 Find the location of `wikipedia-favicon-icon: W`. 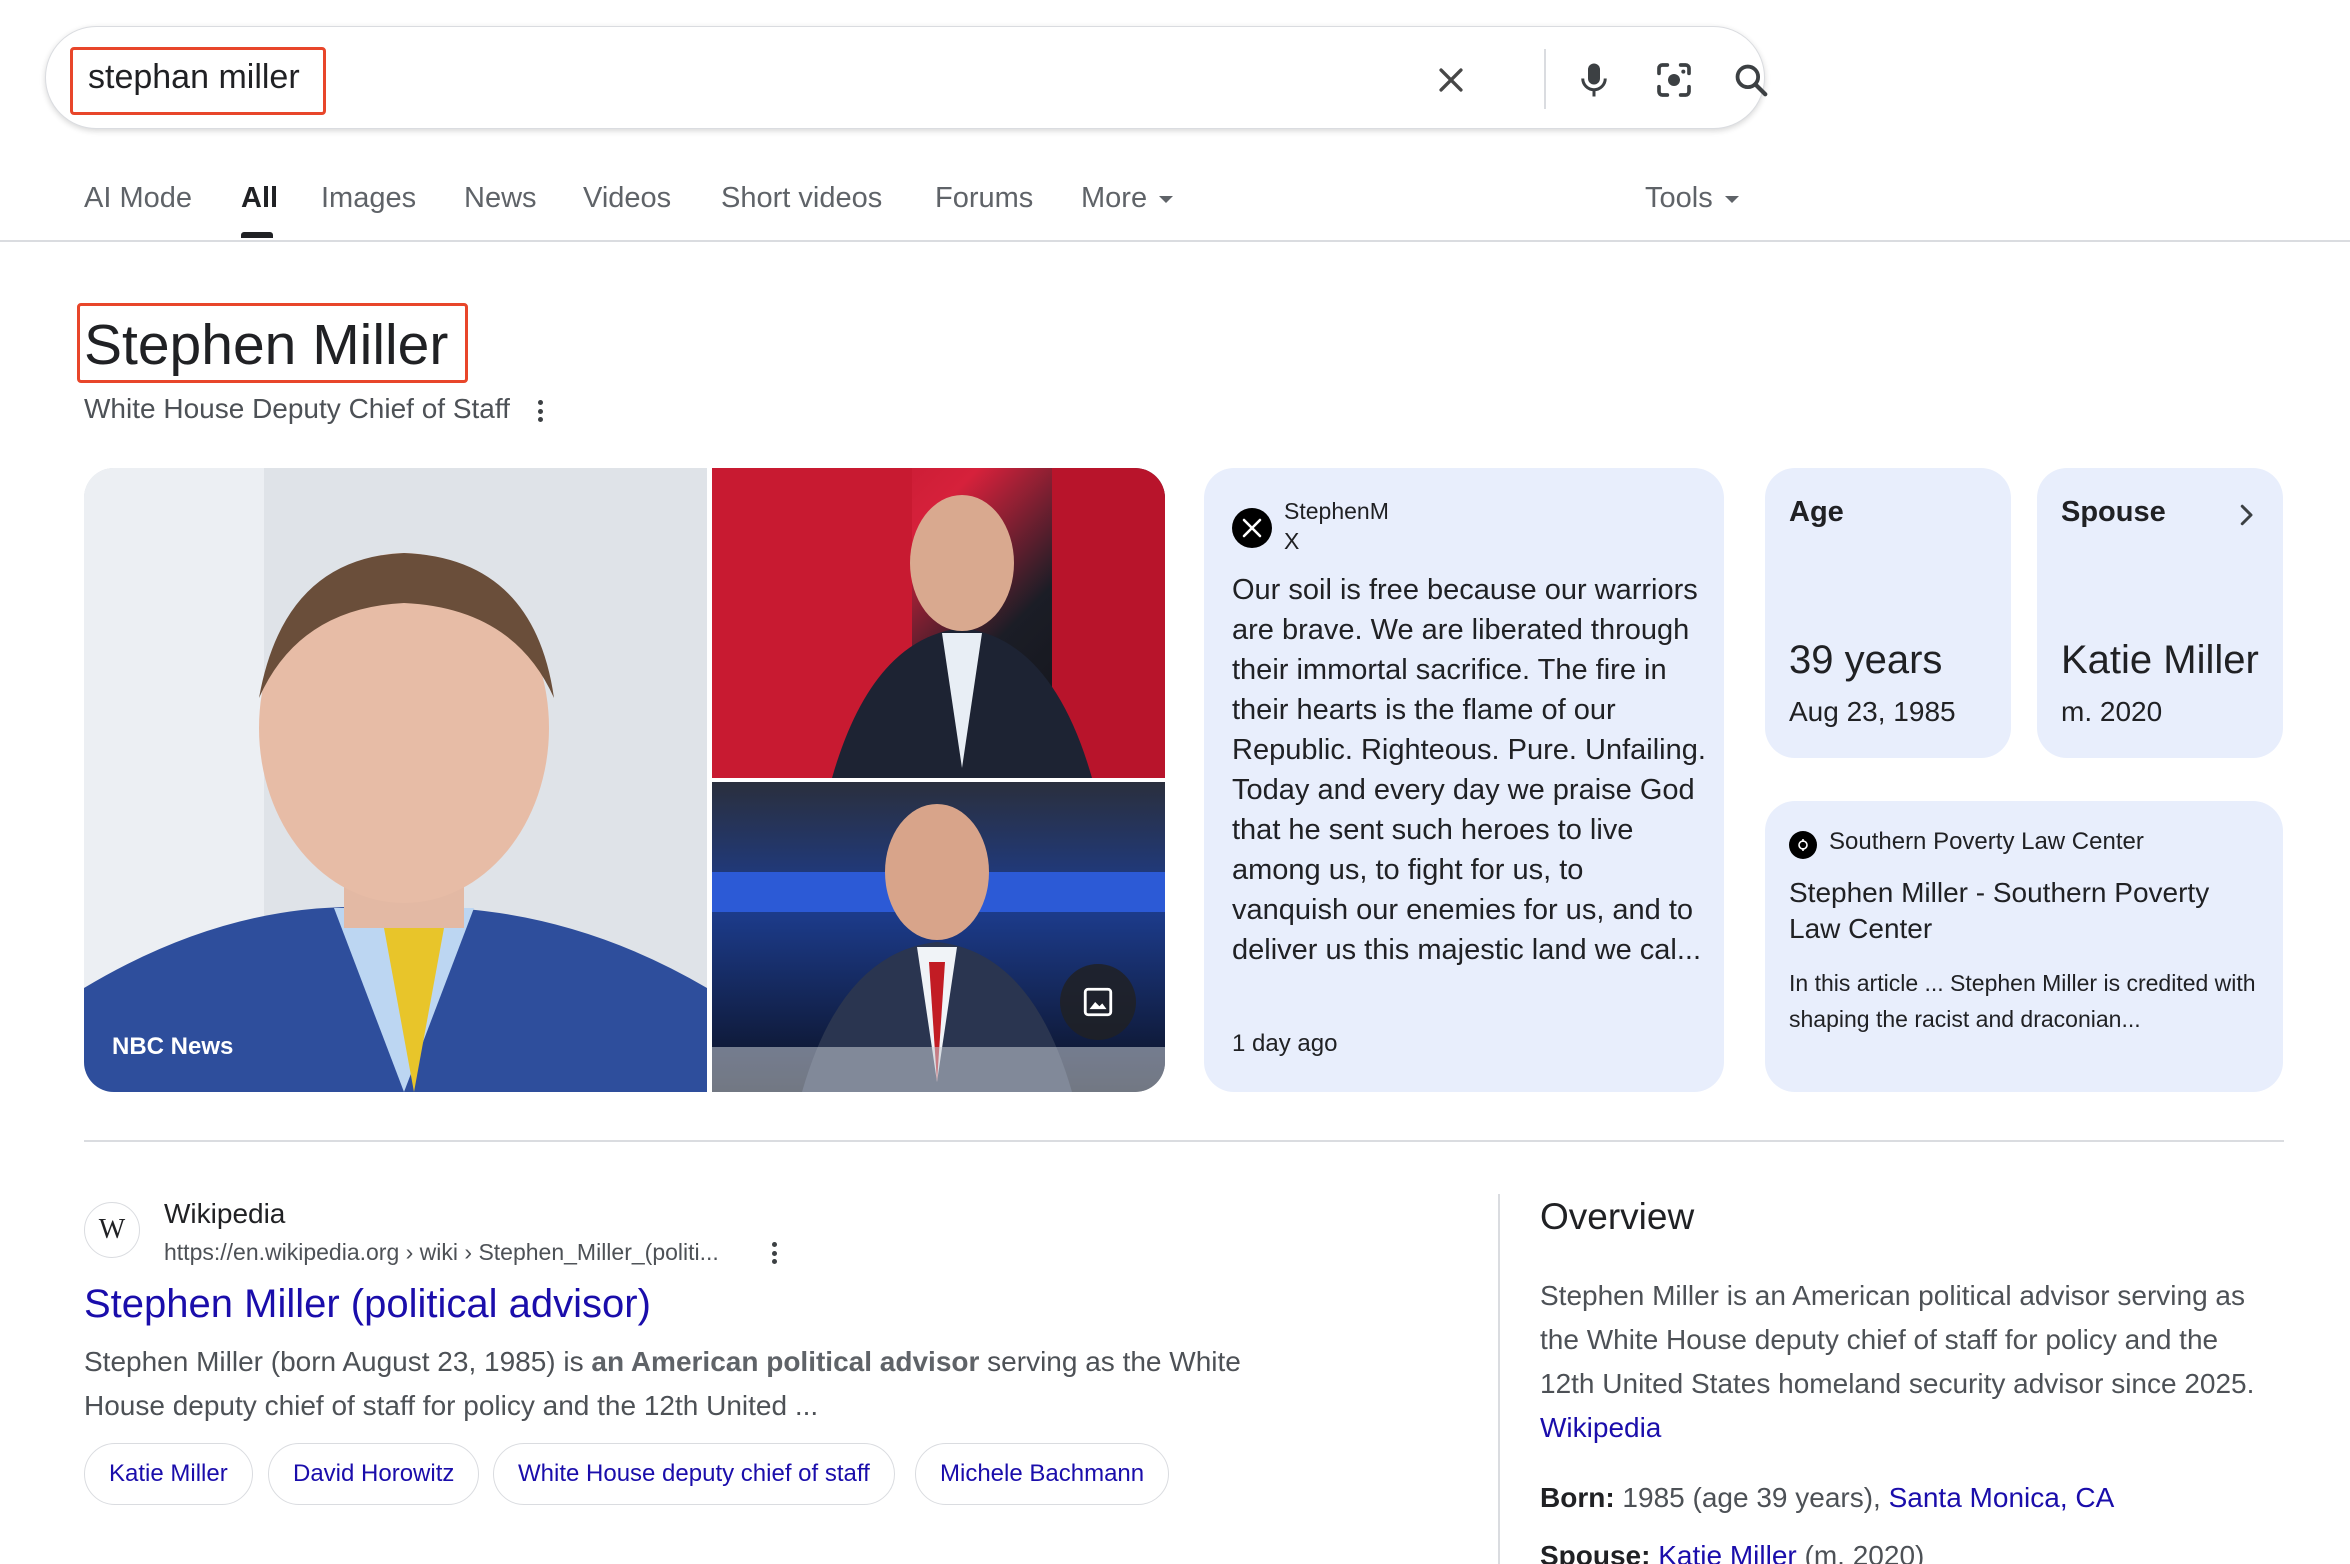

wikipedia-favicon-icon: W is located at coordinates (112, 1230).